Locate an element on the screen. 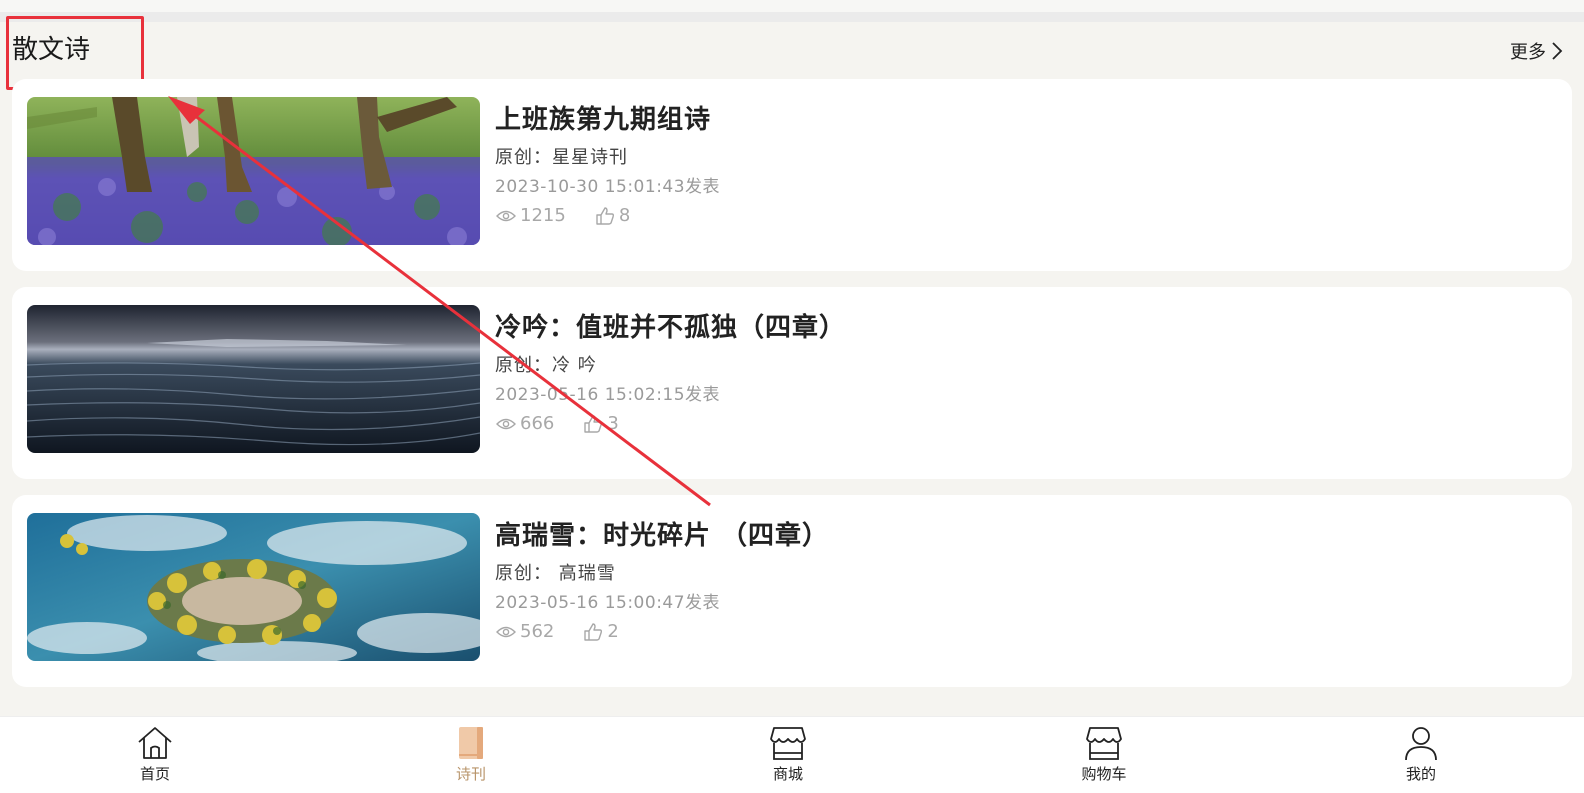 The height and width of the screenshot is (793, 1584). book-icon is located at coordinates (471, 743).